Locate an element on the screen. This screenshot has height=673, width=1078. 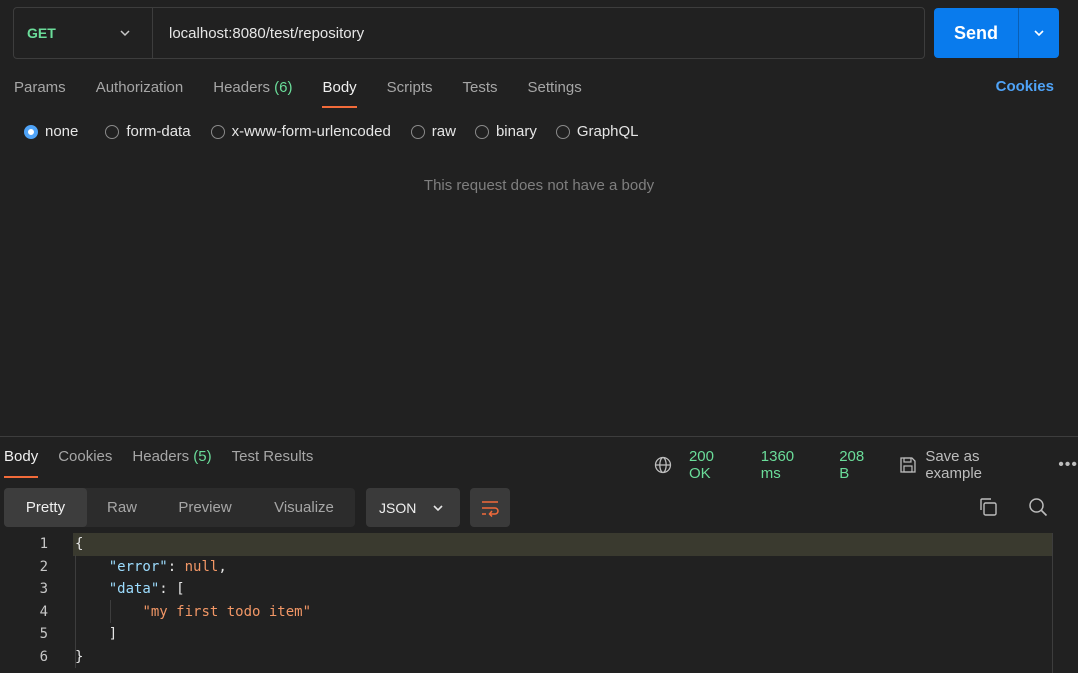
radio-none: none is located at coordinates (51, 131).